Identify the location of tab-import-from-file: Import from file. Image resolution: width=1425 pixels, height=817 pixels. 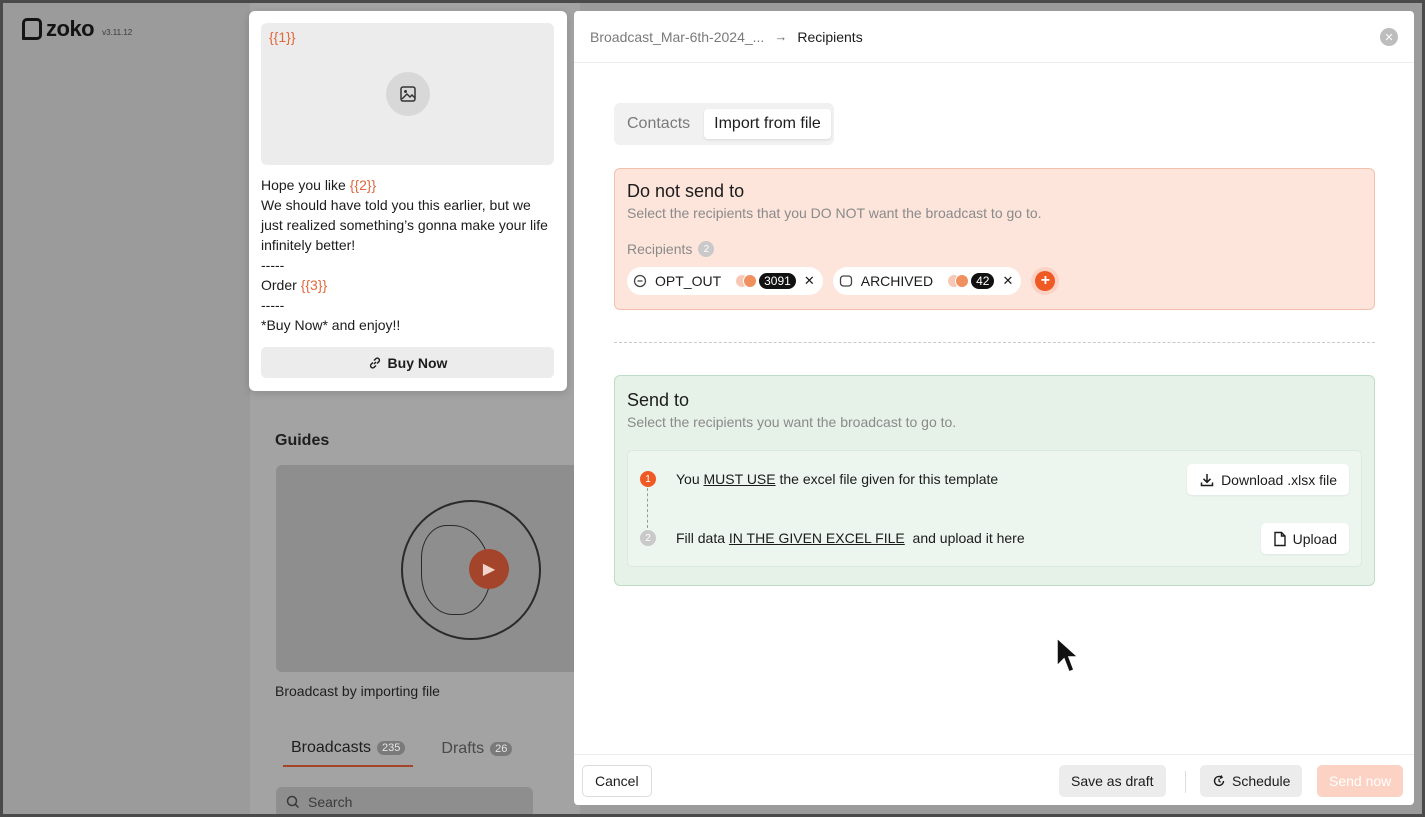
(767, 124).